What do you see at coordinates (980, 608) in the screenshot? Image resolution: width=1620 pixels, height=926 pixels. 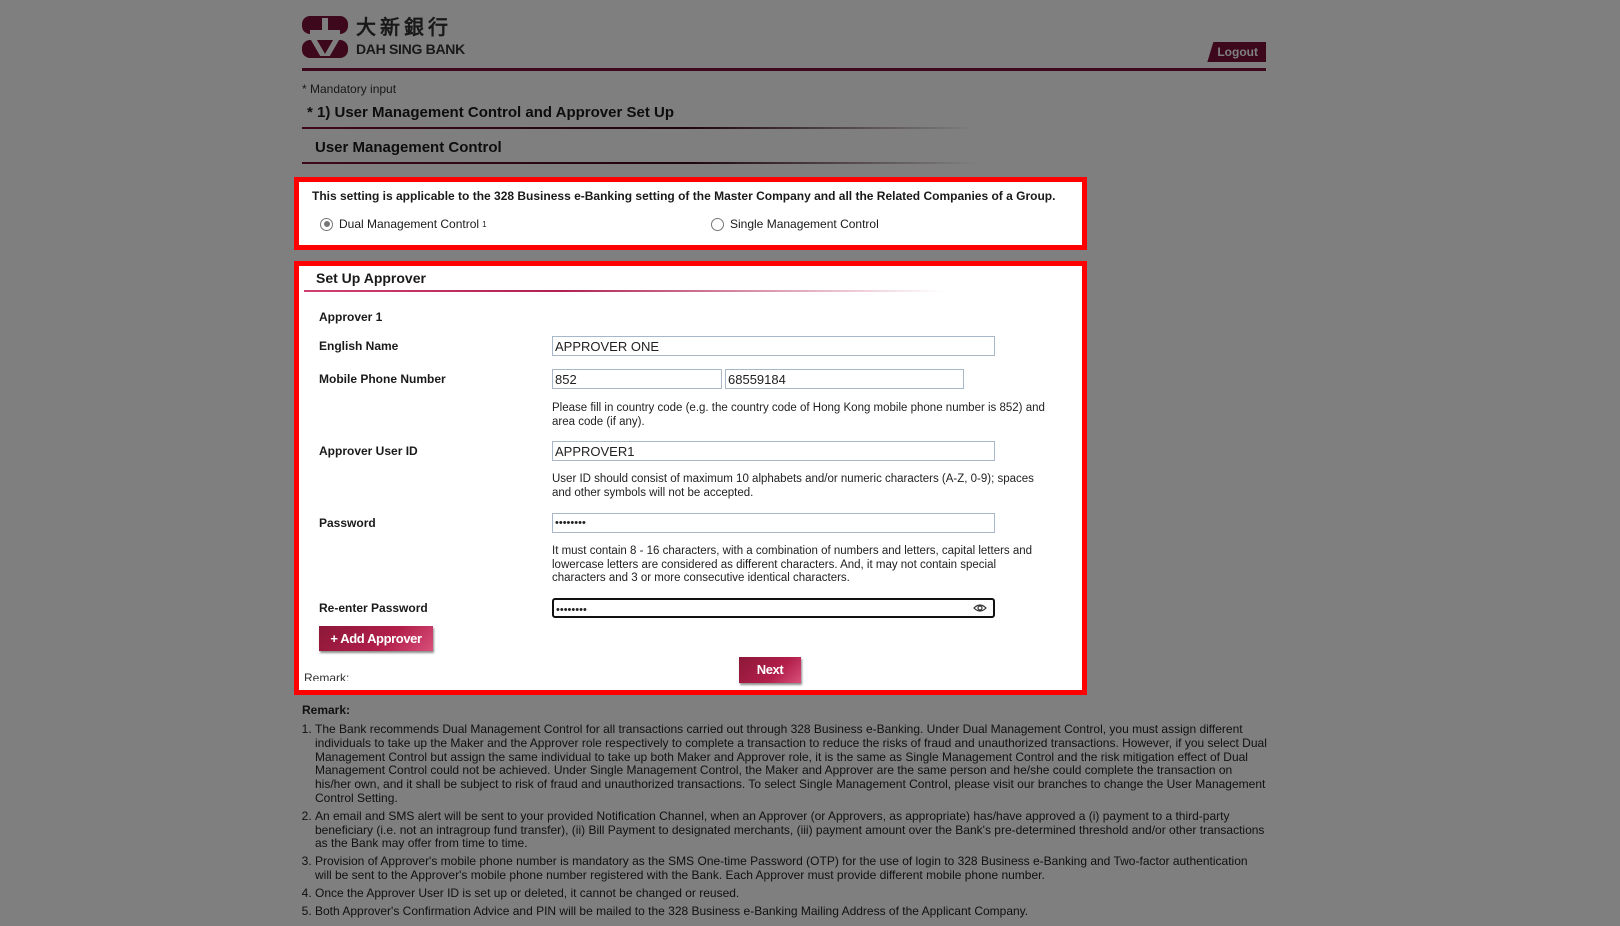 I see `eye-icon` at bounding box center [980, 608].